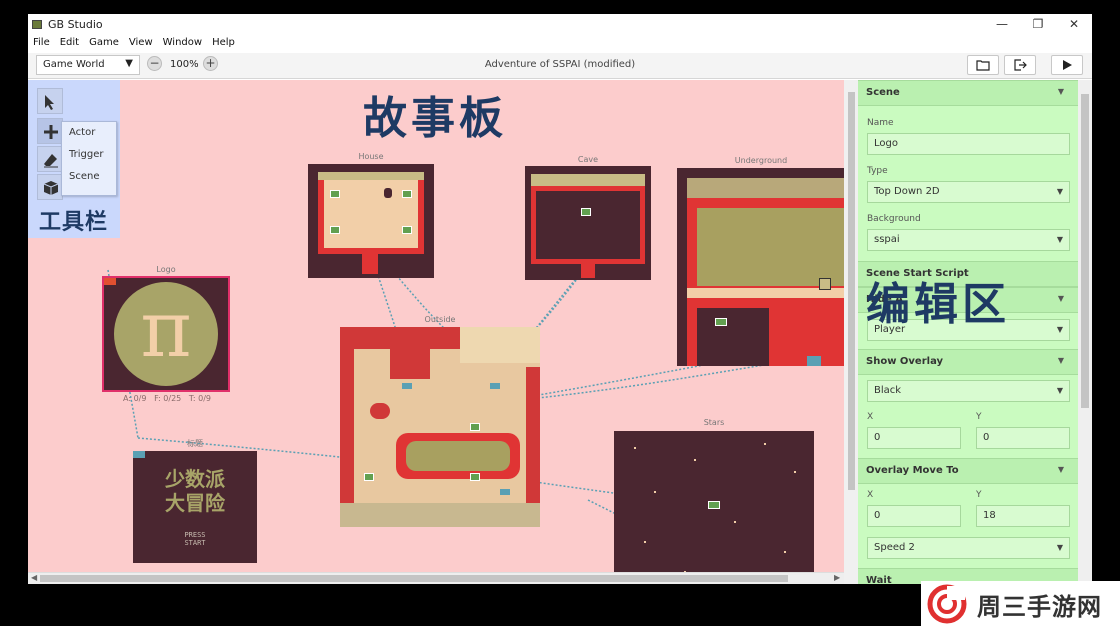 This screenshot has width=1120, height=626. I want to click on open-folder-button, so click(983, 65).